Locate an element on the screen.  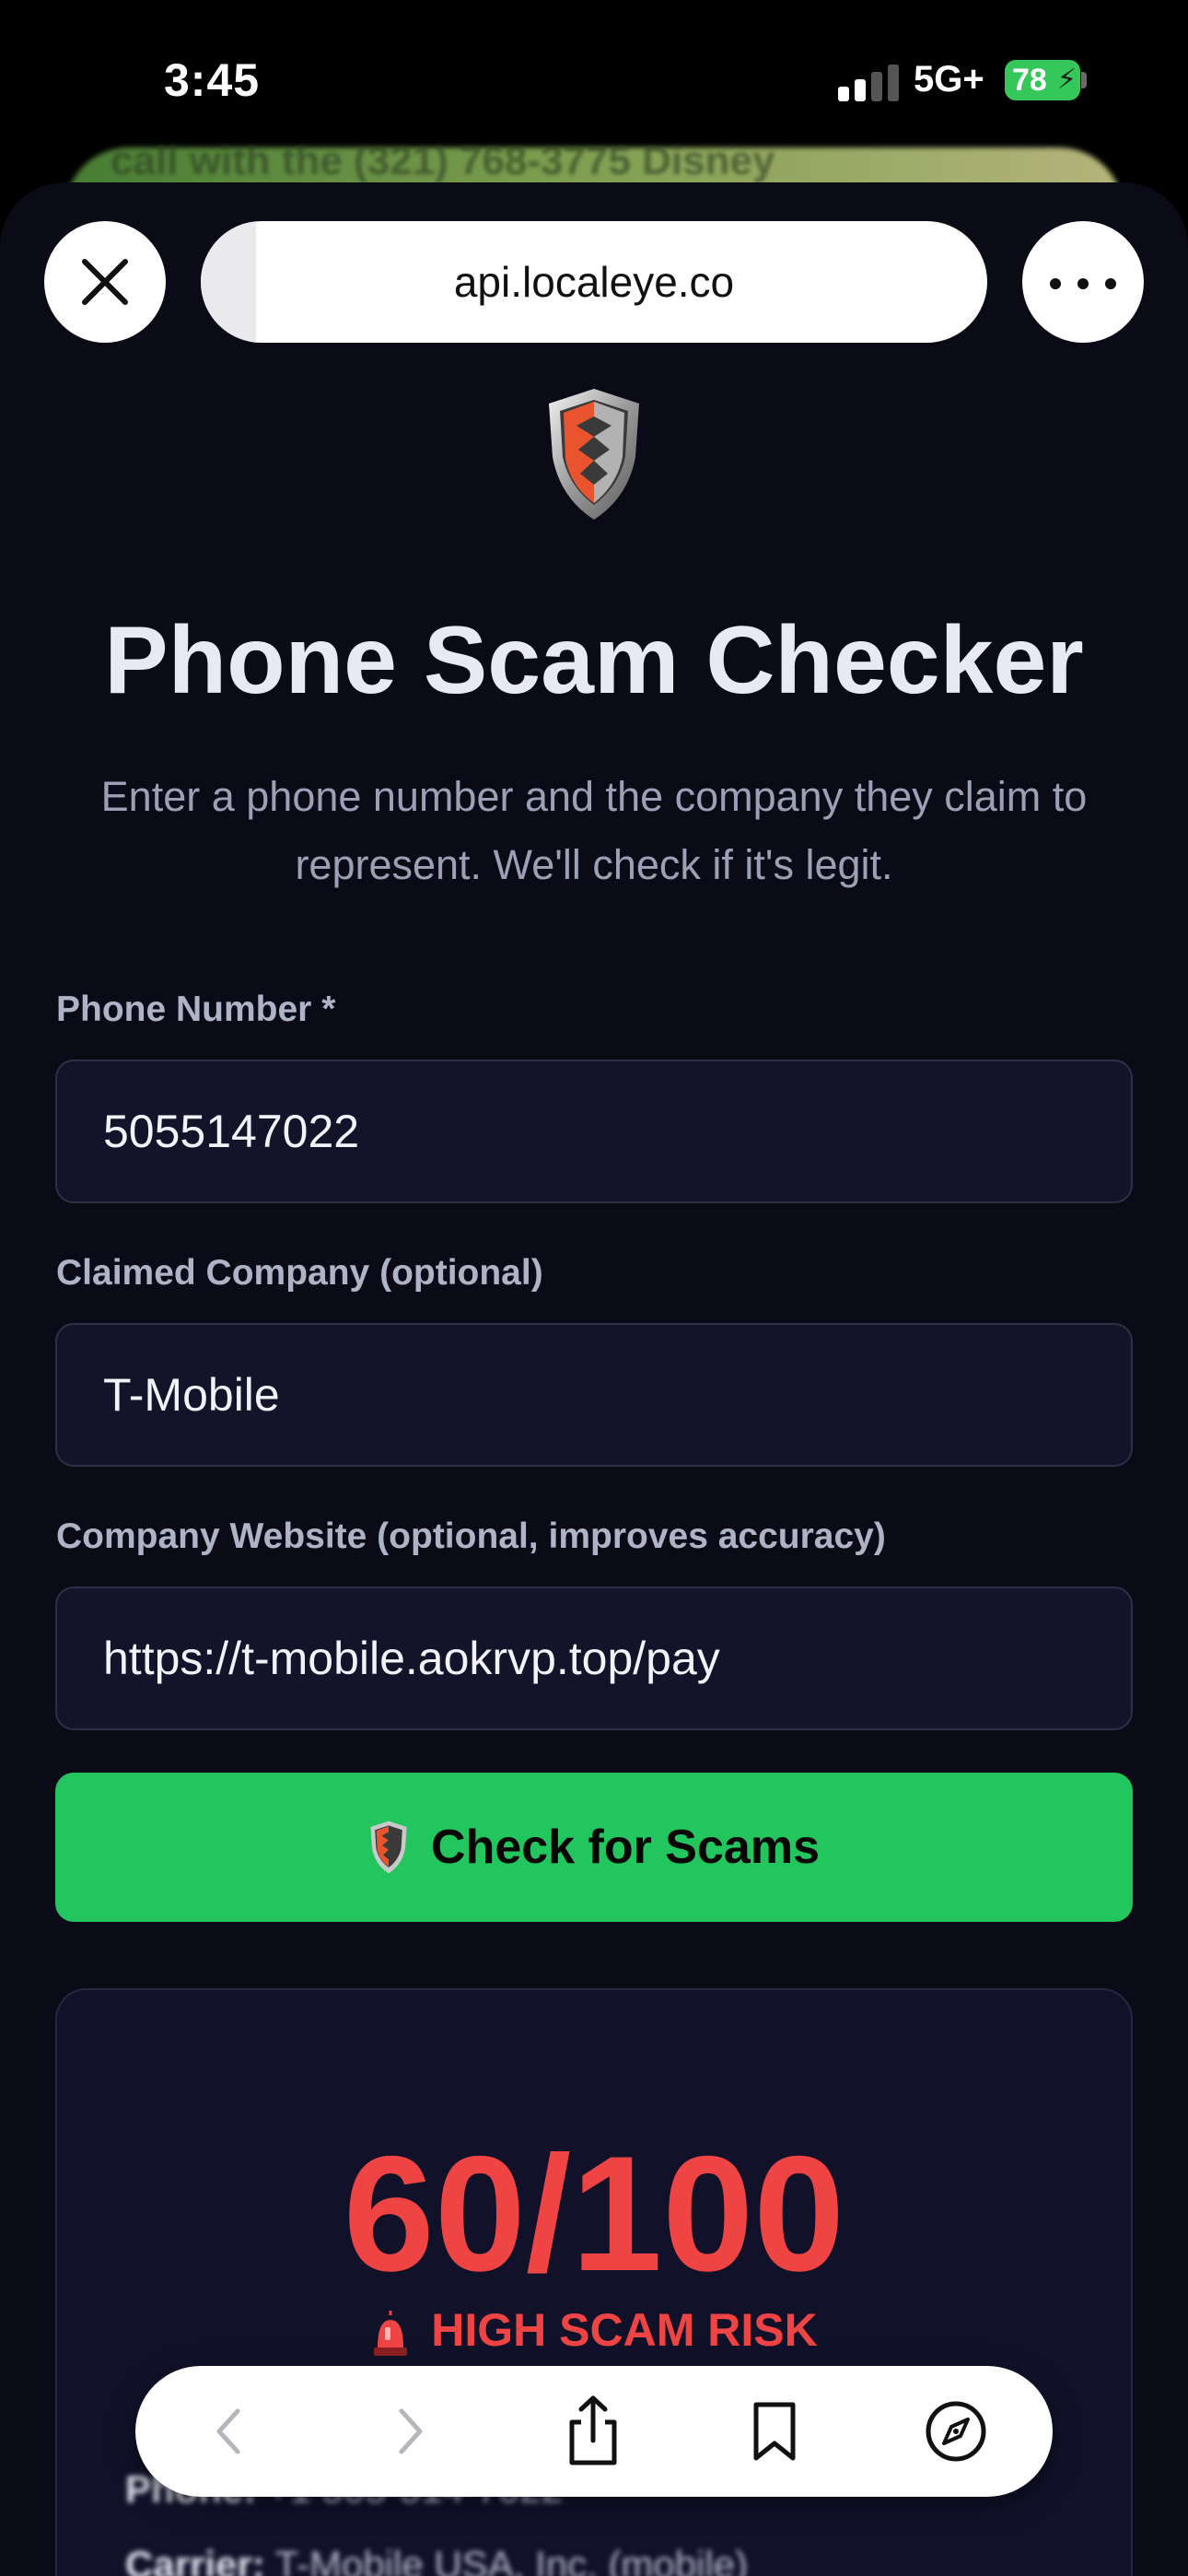
back-button is located at coordinates (229, 2431).